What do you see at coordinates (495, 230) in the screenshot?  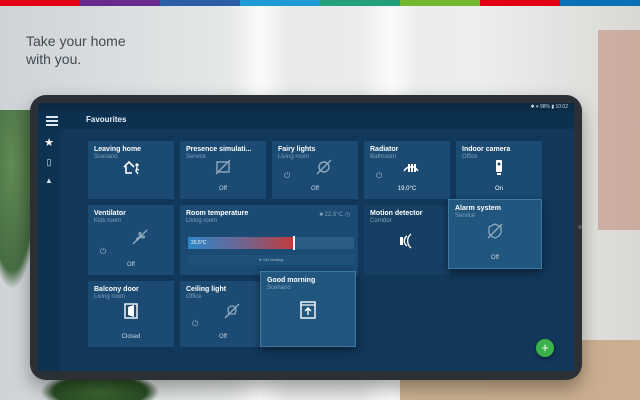 I see `alarm-off-icon` at bounding box center [495, 230].